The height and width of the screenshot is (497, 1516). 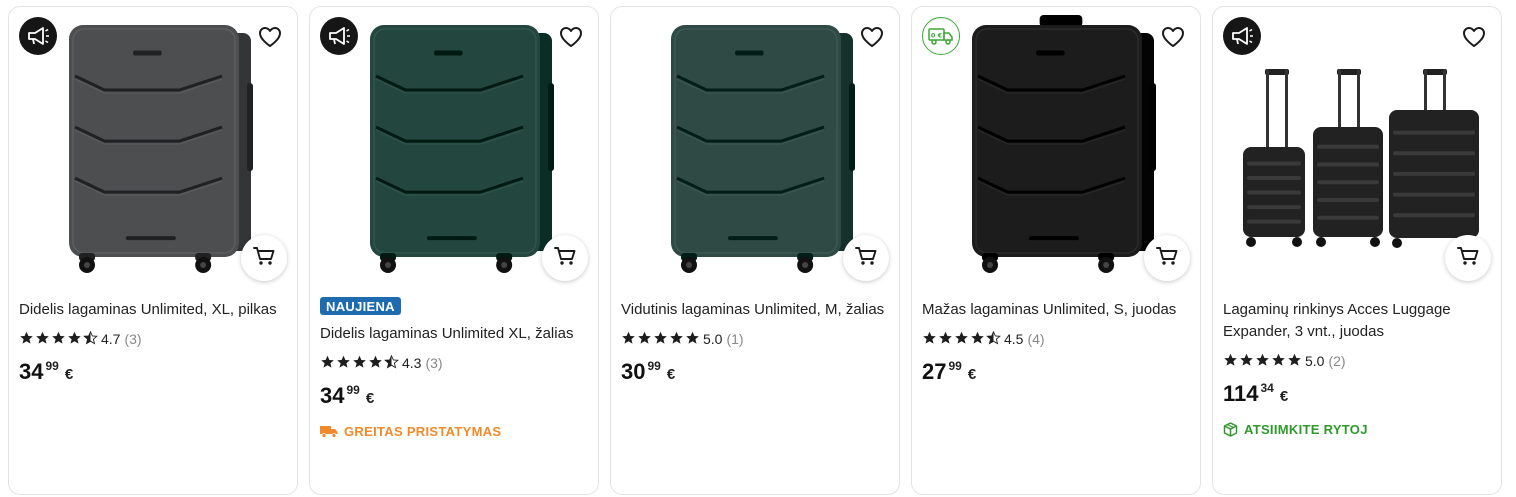 I want to click on product-title: Didelis lagaminas Unlimited, XL, pilkas, so click(x=153, y=310).